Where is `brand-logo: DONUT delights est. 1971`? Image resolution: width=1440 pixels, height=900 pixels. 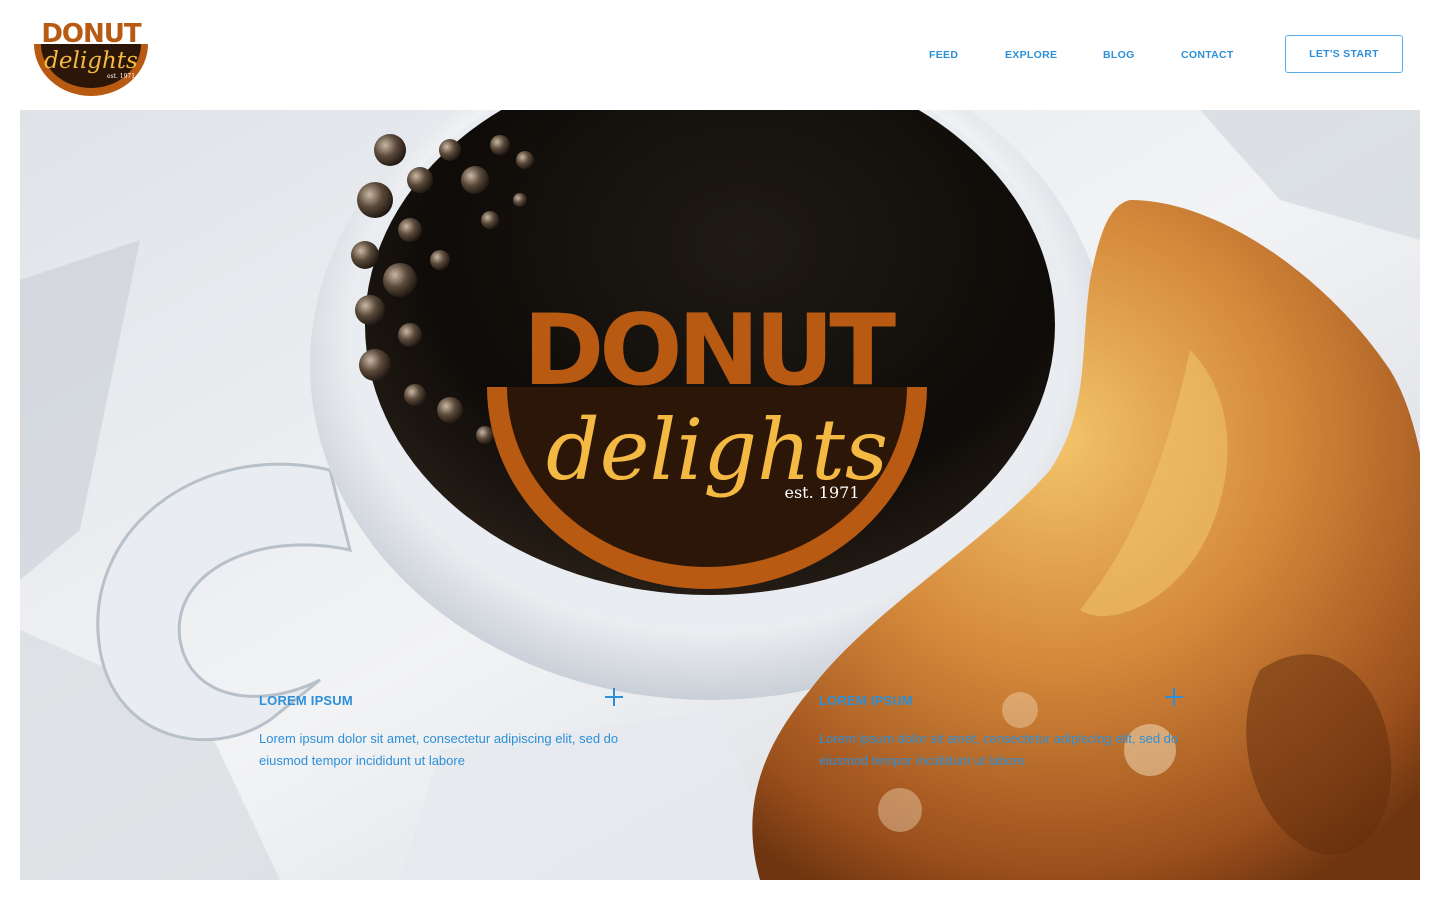
brand-logo: DONUT delights est. 1971 is located at coordinates (91, 57).